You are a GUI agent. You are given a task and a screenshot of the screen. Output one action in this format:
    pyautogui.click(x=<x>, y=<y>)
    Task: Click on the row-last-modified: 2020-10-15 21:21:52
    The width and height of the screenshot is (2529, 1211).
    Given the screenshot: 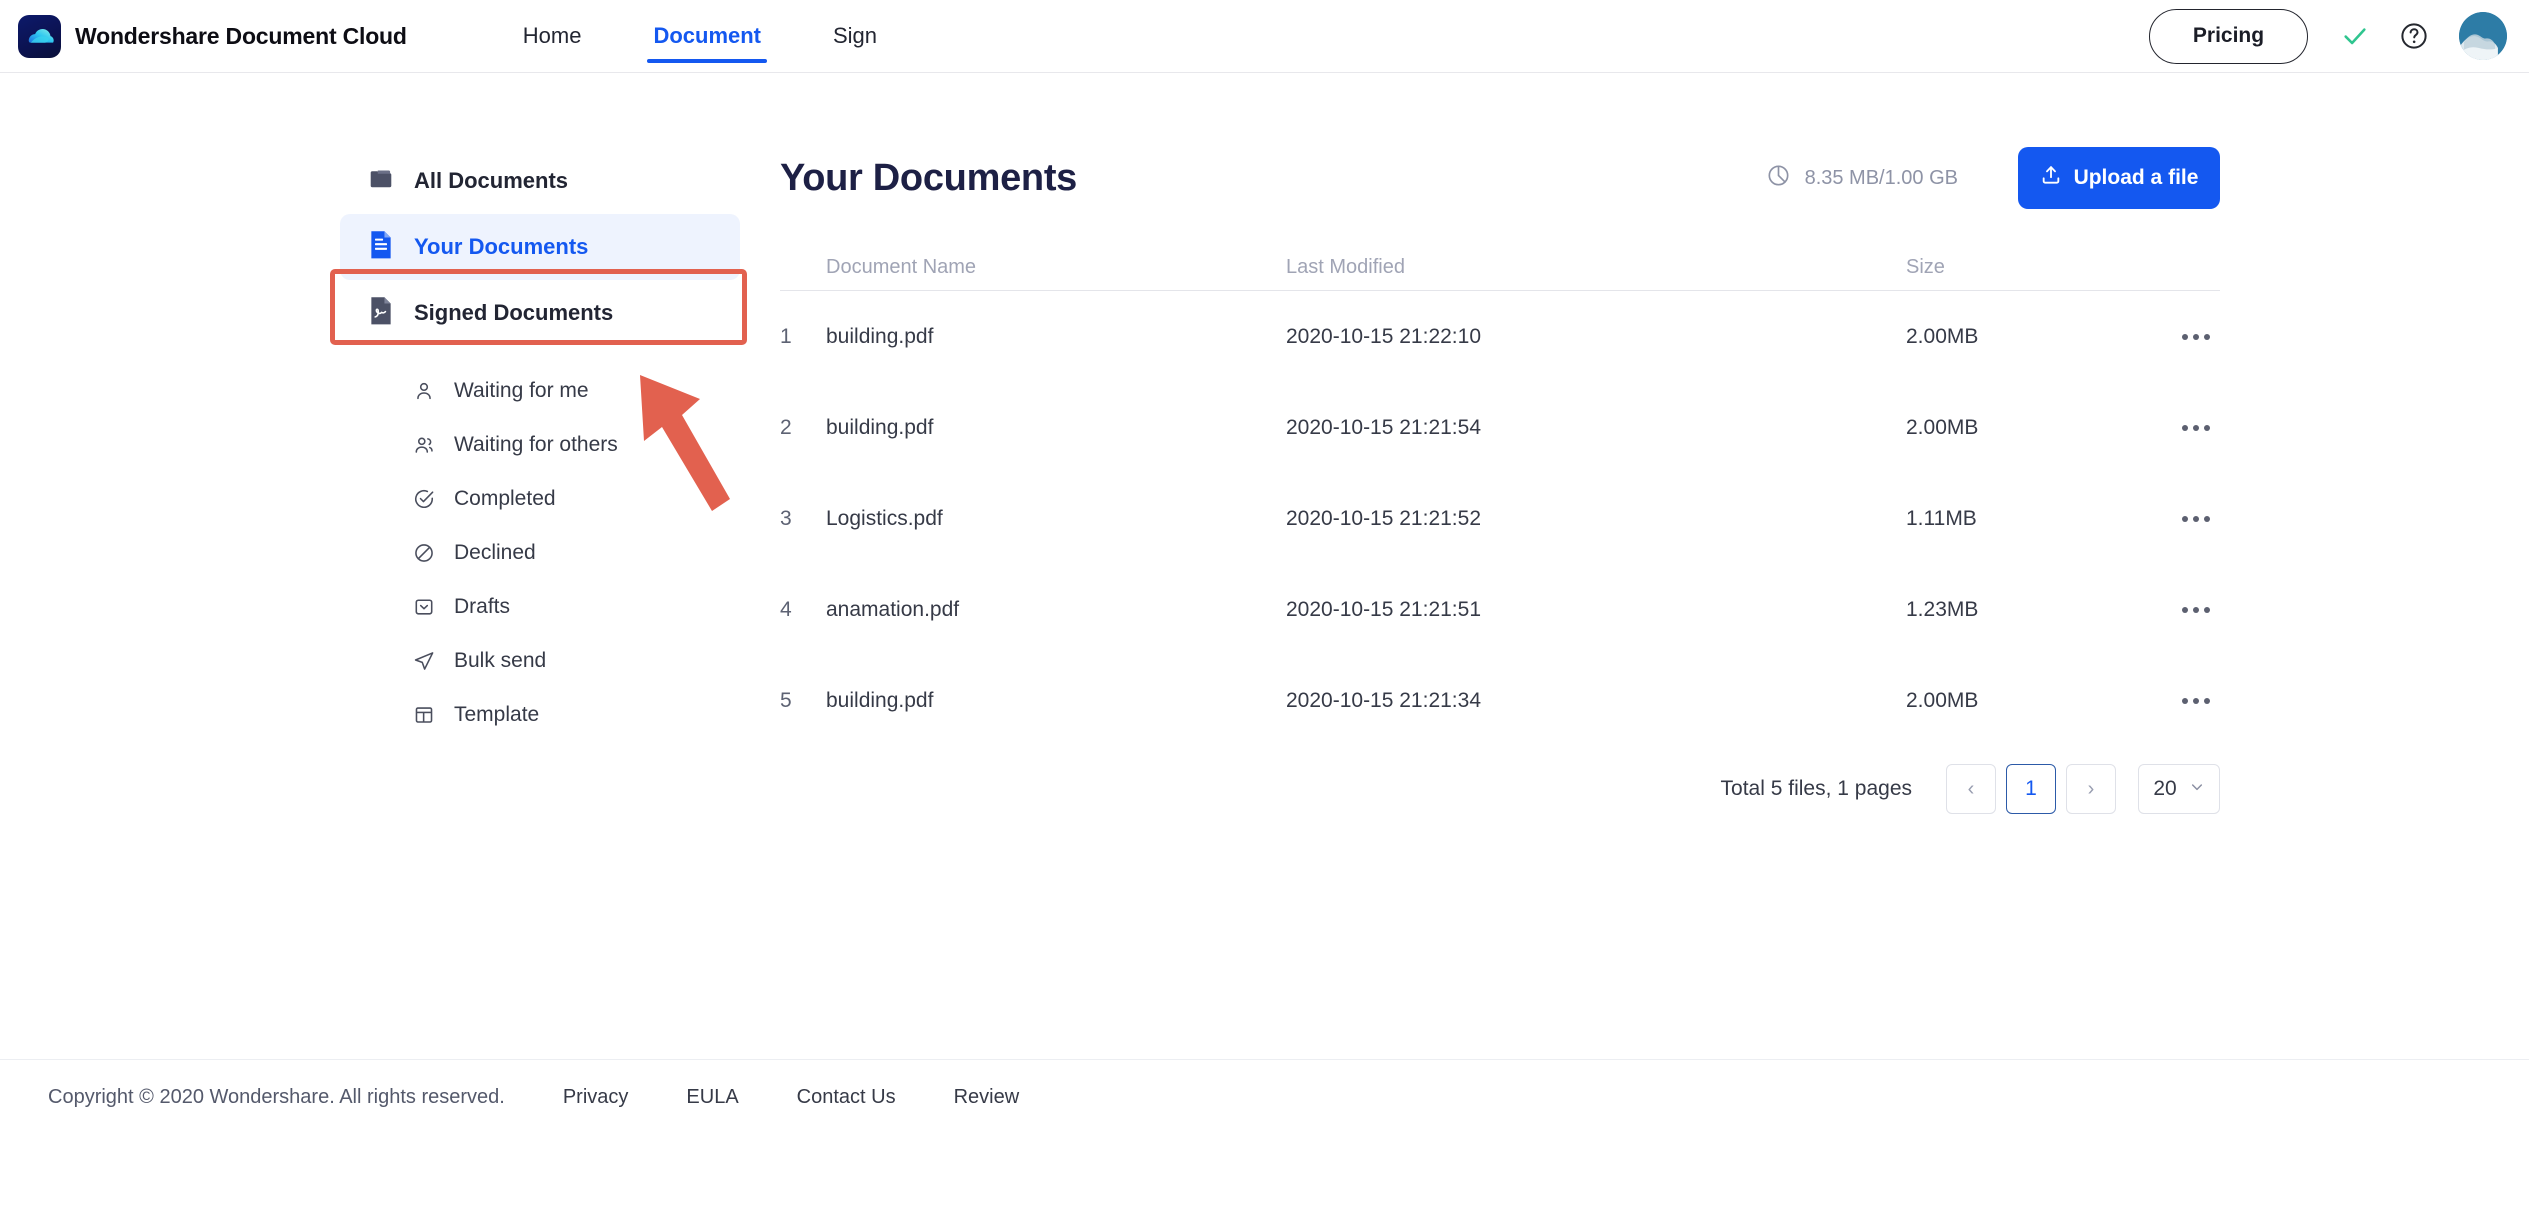 What is the action you would take?
    pyautogui.click(x=1383, y=518)
    